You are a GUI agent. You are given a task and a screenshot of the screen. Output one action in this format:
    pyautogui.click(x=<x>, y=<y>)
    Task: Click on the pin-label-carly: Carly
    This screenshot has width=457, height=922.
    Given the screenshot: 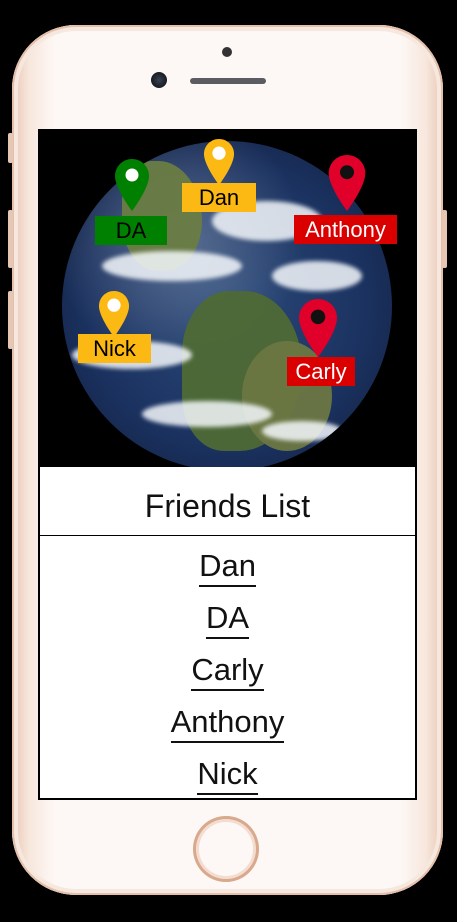 What is the action you would take?
    pyautogui.click(x=321, y=371)
    